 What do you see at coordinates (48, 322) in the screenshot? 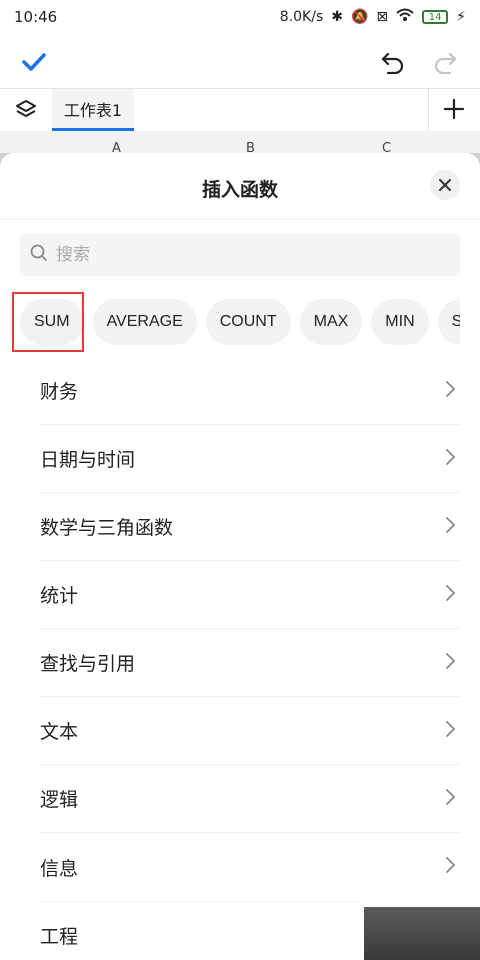
I see `highlight-box` at bounding box center [48, 322].